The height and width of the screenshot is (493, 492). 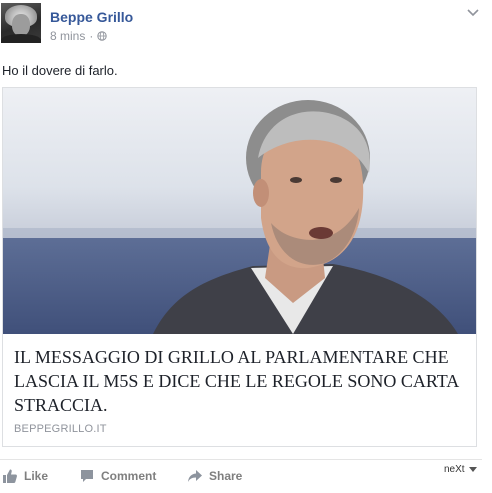 I want to click on like-label: Like, so click(x=36, y=476).